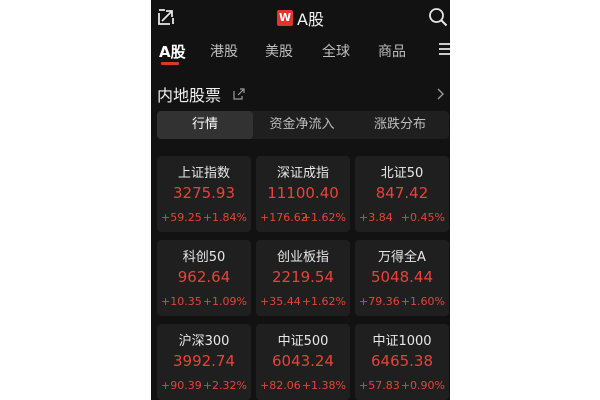 The height and width of the screenshot is (400, 600). I want to click on index-change-percent: +1.84%, so click(224, 217).